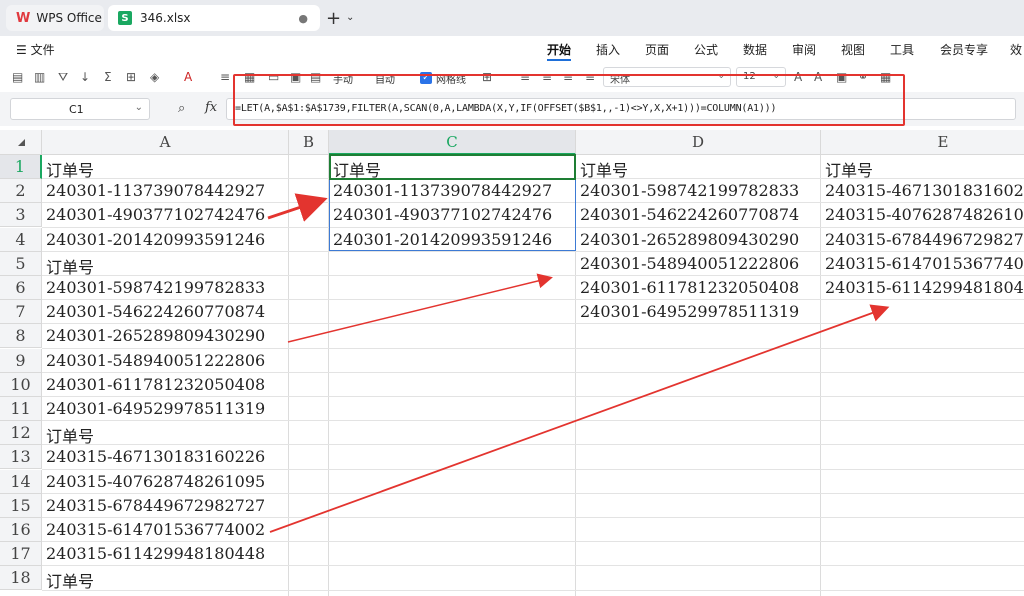  What do you see at coordinates (21, 409) in the screenshot?
I see `row-header-11: 11` at bounding box center [21, 409].